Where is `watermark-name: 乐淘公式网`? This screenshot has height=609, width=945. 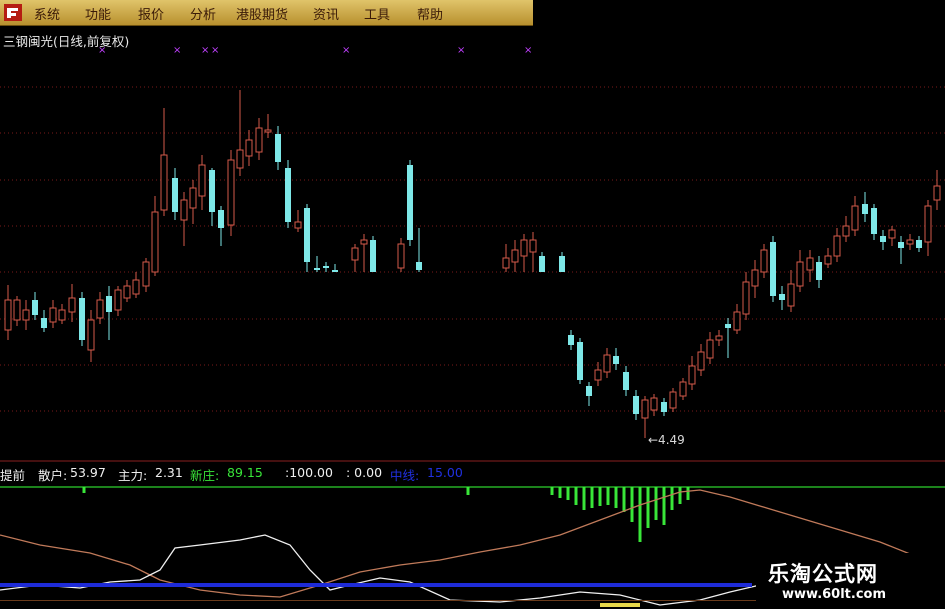 watermark-name: 乐淘公式网 is located at coordinates (823, 574).